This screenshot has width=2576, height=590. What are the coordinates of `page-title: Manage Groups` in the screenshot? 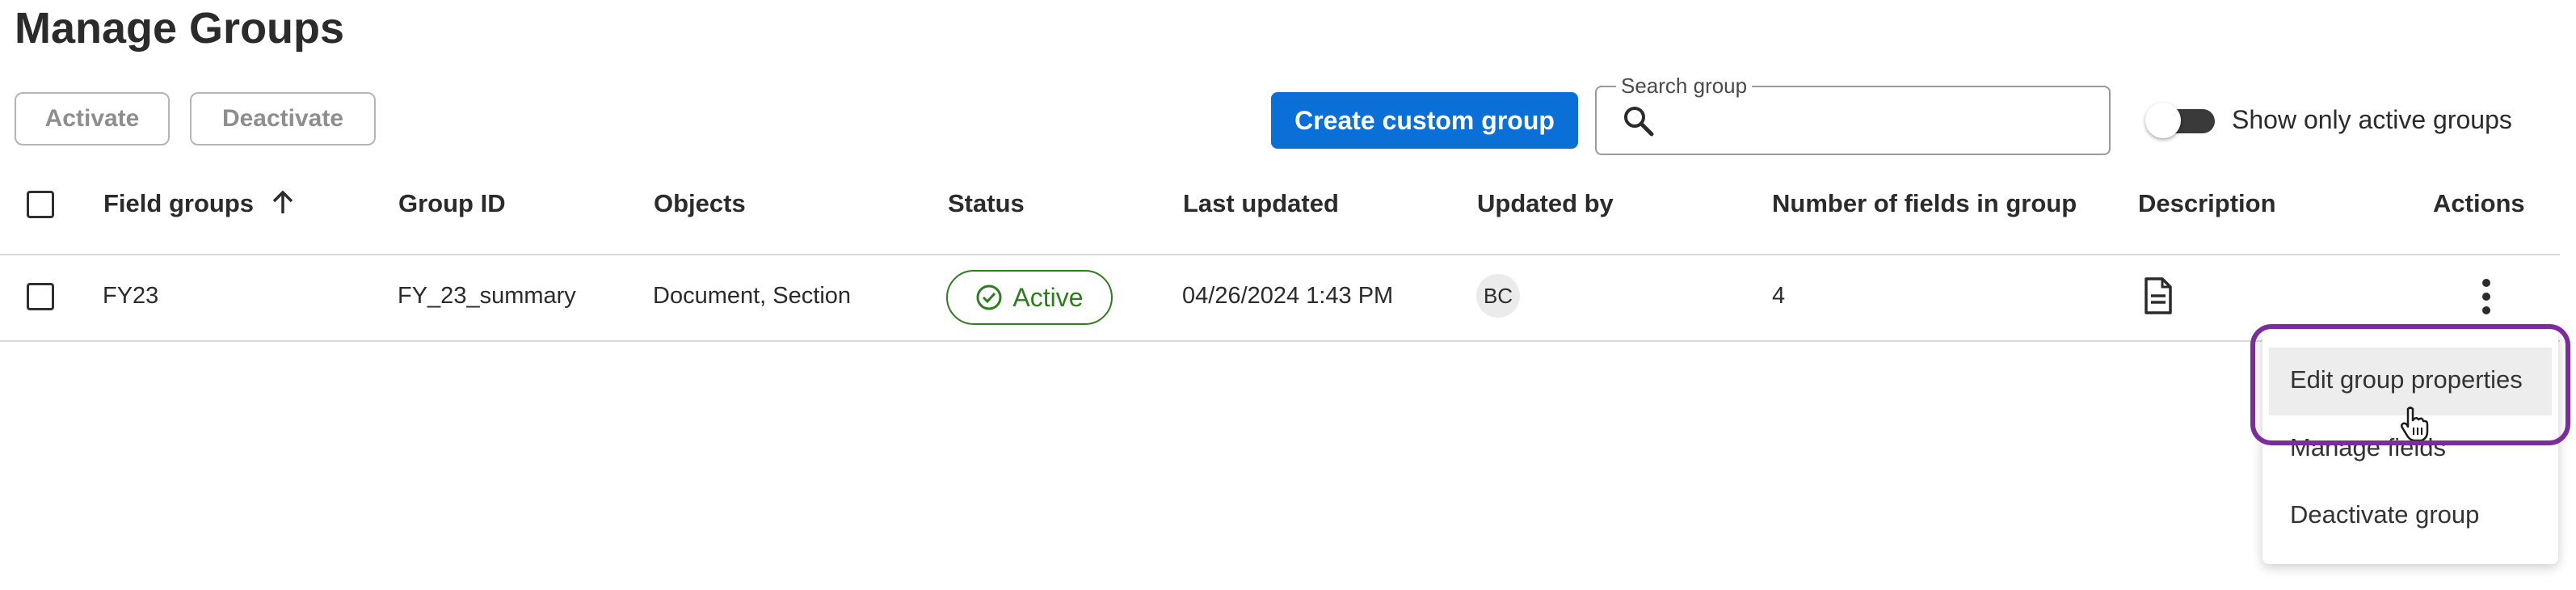 It's located at (180, 29).